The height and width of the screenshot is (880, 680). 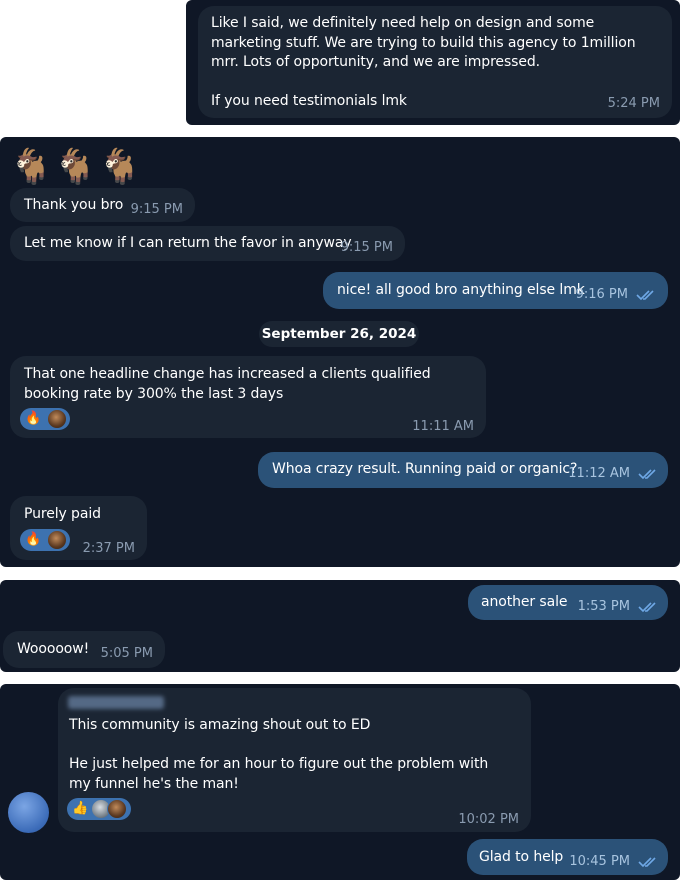 I want to click on message-time: 2:37 PM, so click(x=108, y=548).